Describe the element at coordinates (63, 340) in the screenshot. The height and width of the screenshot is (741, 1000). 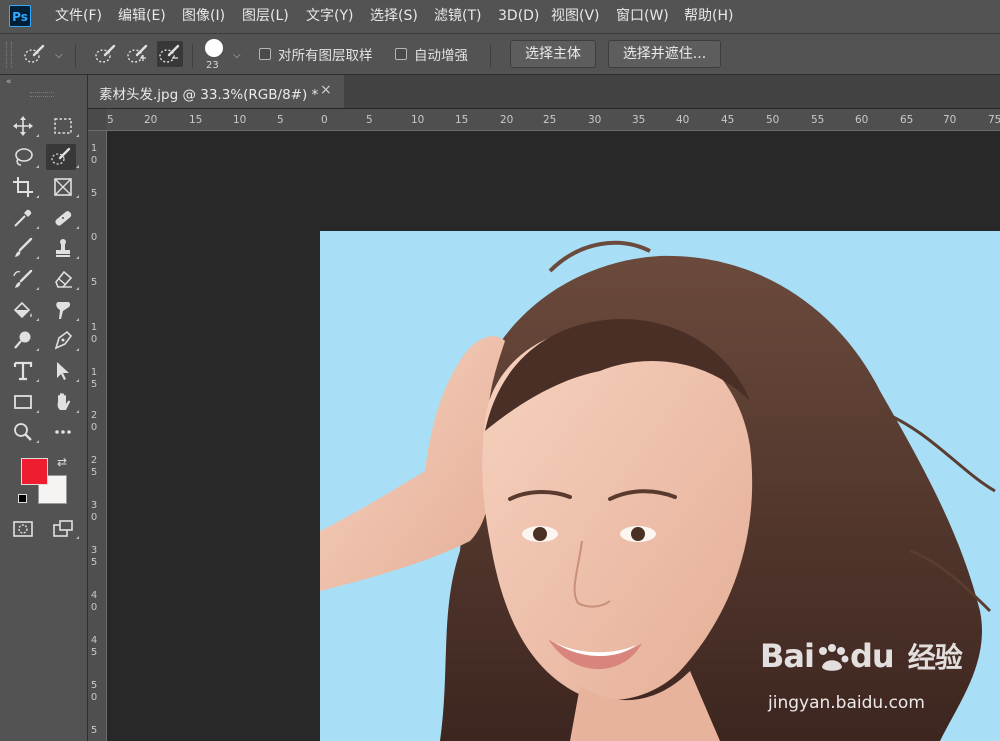
I see `pen-tool-icon` at that location.